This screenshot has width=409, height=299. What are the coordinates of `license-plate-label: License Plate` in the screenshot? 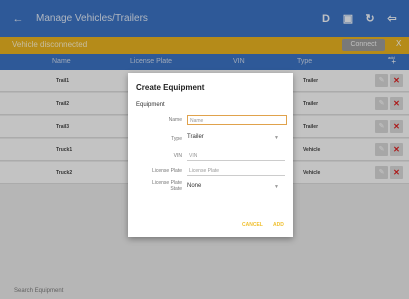 It's located at (166, 171).